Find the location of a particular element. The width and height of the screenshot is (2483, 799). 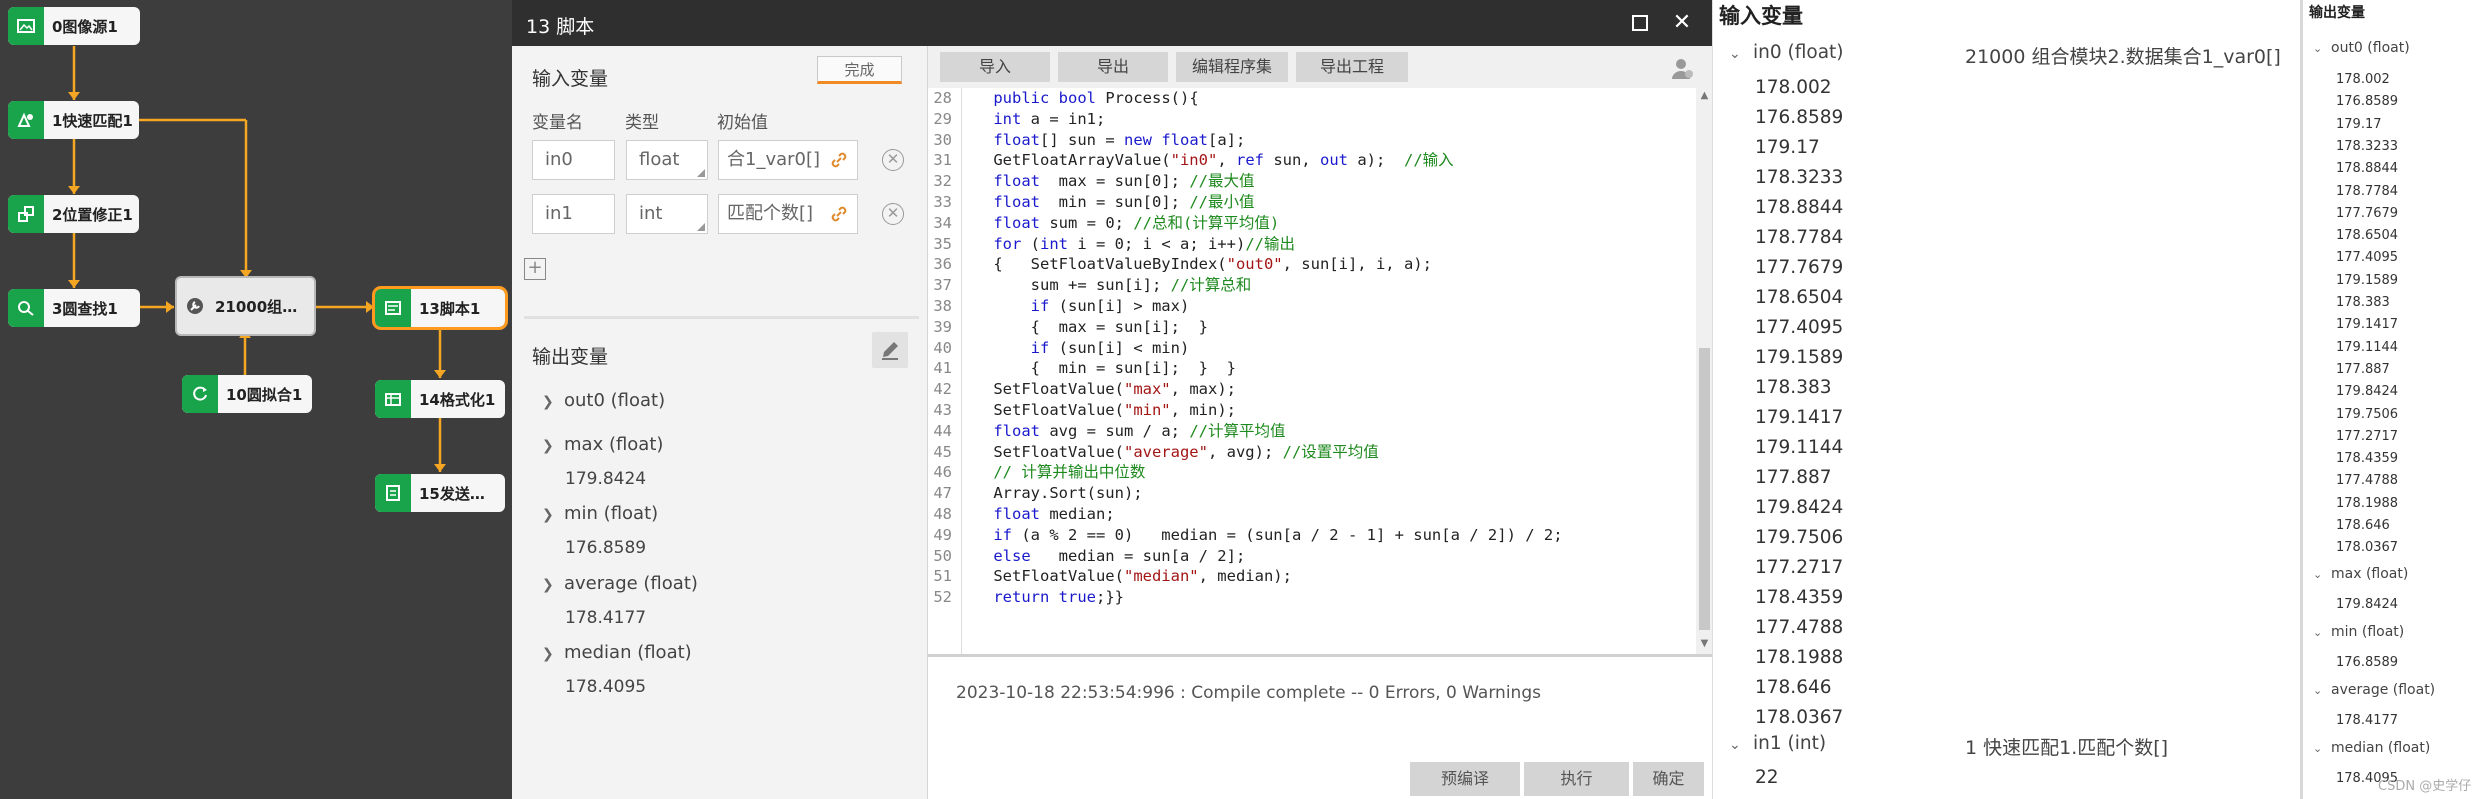

var-init-field: 合1_var0[] is located at coordinates (788, 160).